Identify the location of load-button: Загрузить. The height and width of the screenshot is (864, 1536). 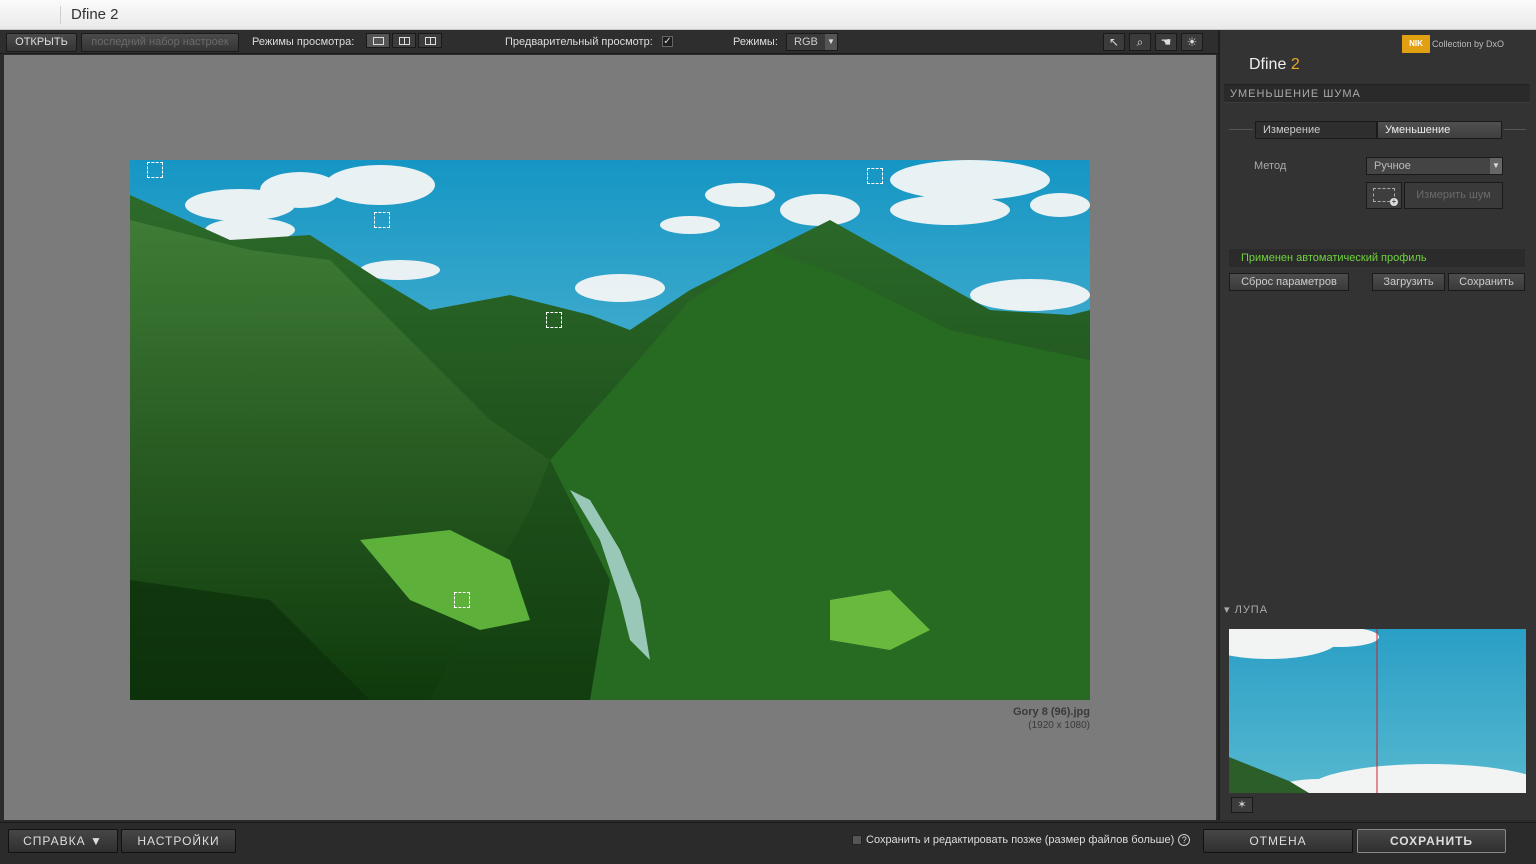
(1408, 282).